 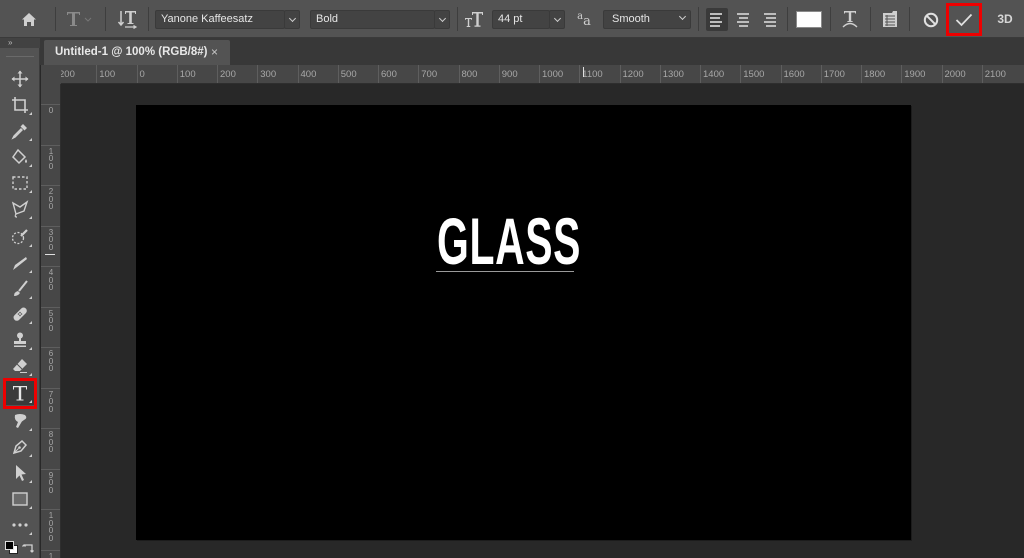 I want to click on type-tool-icon, so click(x=79, y=19).